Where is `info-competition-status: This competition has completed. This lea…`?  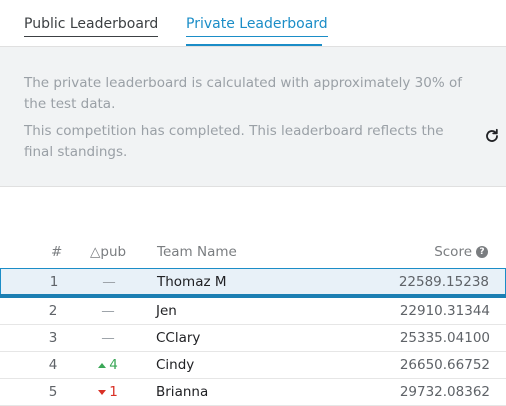
info-competition-status: This competition has completed. This lea… is located at coordinates (234, 141).